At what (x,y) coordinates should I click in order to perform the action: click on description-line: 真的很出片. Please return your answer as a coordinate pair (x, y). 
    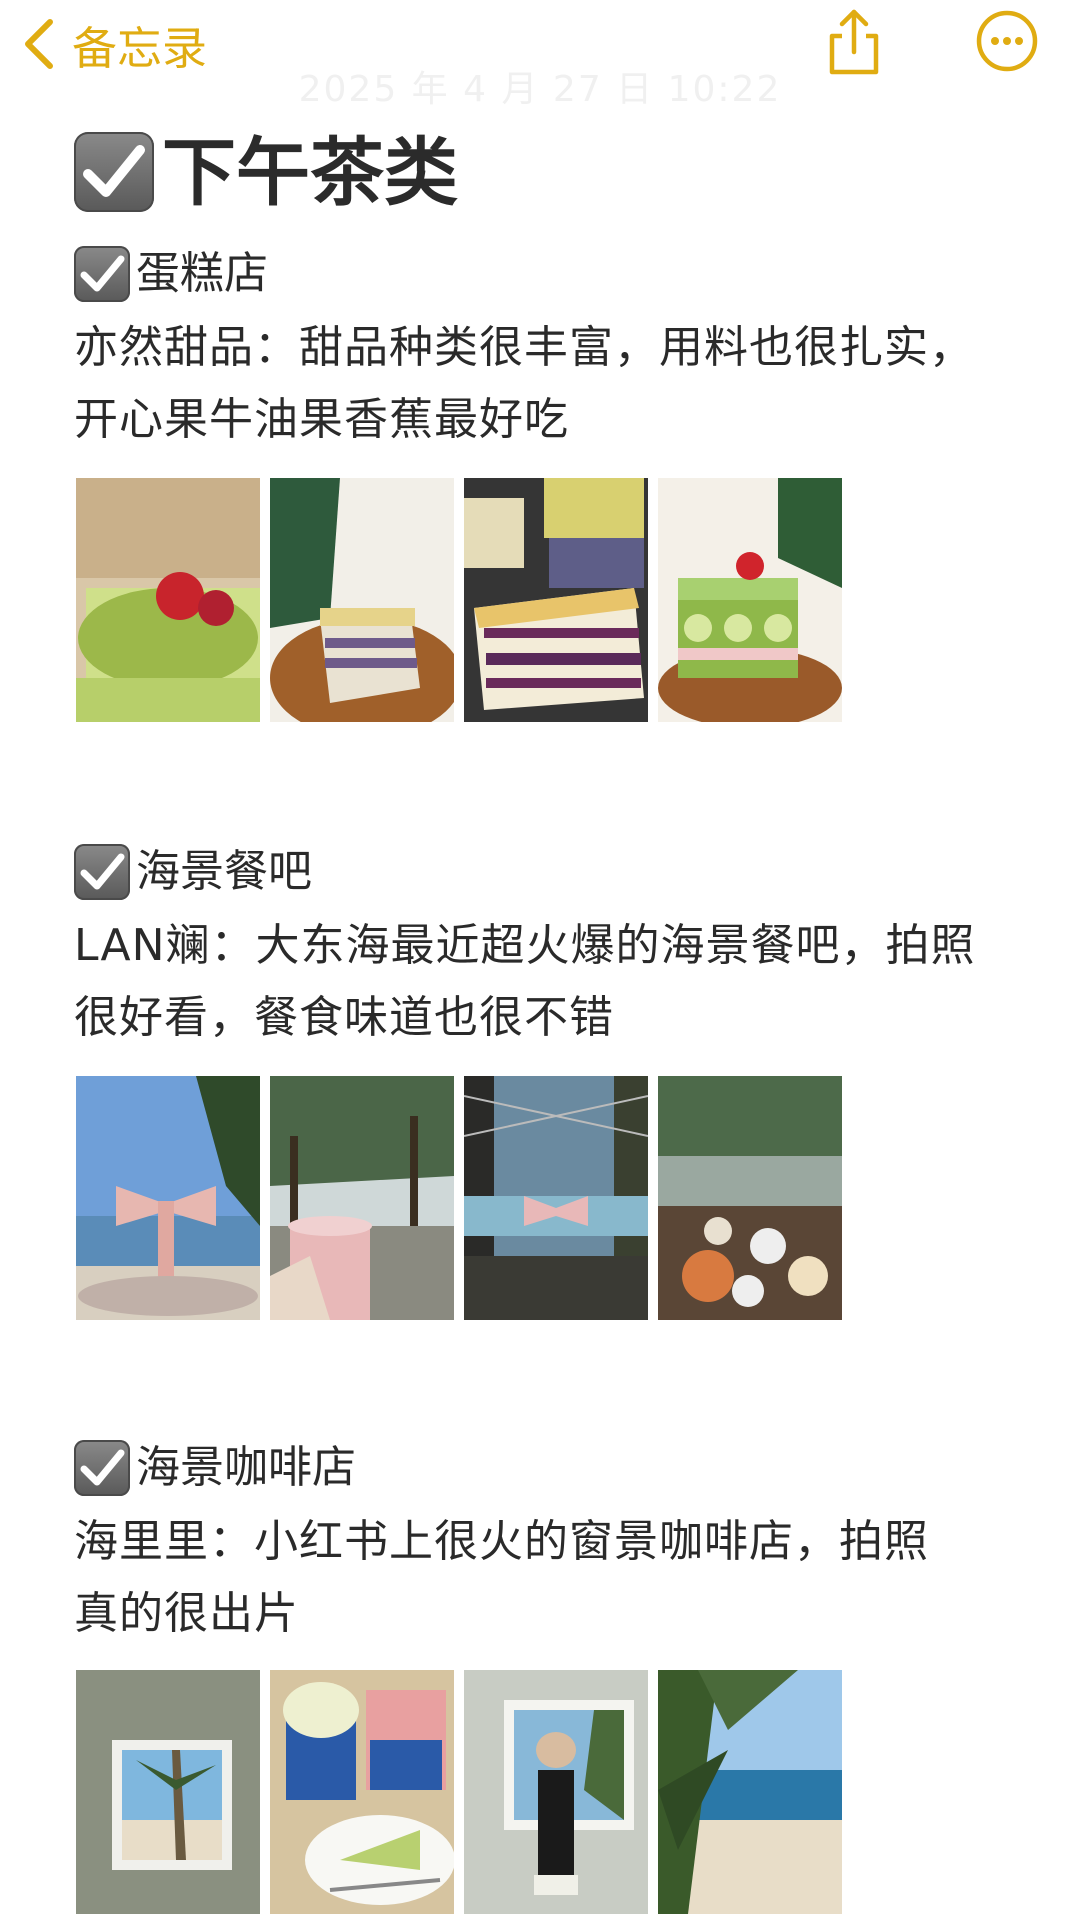
    Looking at the image, I should click on (186, 1613).